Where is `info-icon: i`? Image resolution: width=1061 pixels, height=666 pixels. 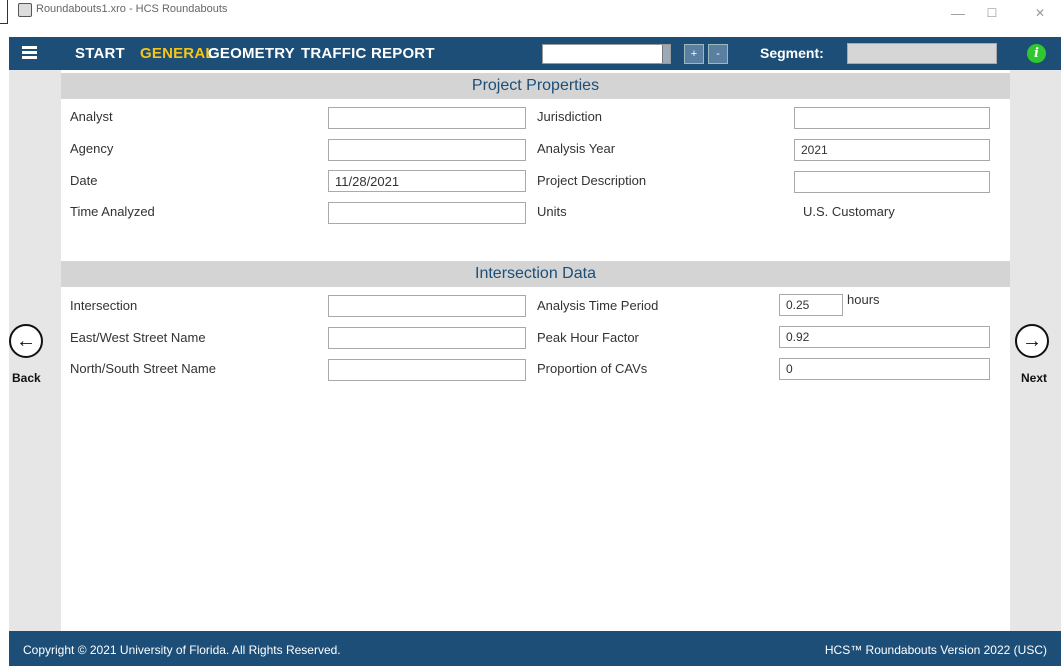
info-icon: i is located at coordinates (1036, 53).